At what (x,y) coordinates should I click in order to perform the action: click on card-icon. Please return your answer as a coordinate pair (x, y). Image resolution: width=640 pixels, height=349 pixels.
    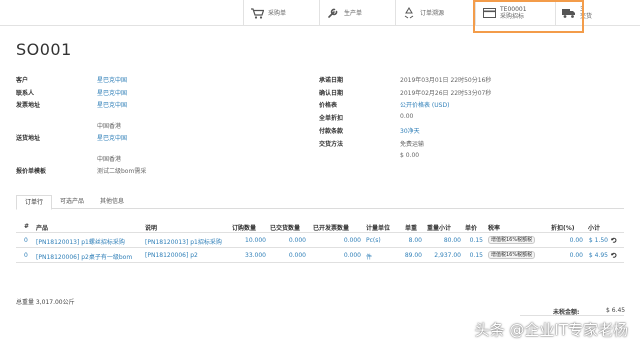
    Looking at the image, I should click on (489, 13).